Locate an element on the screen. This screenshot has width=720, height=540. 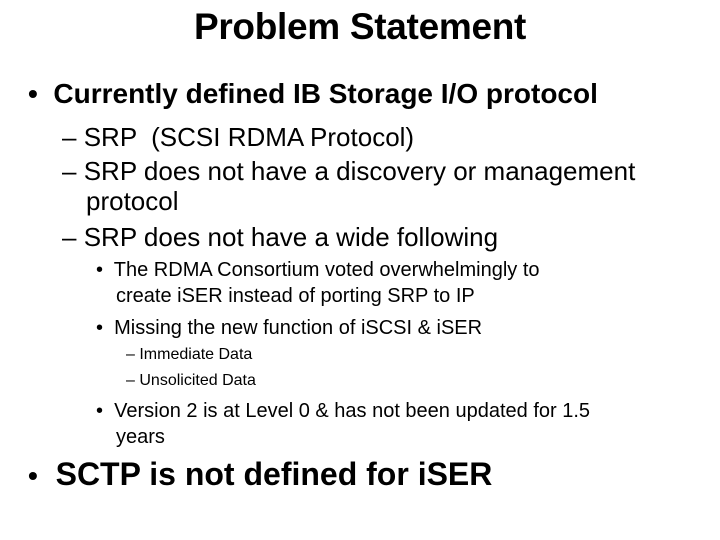
sub-sub-bullet-text: Missing the new function of iSCSI & iSER is located at coordinates (298, 328).